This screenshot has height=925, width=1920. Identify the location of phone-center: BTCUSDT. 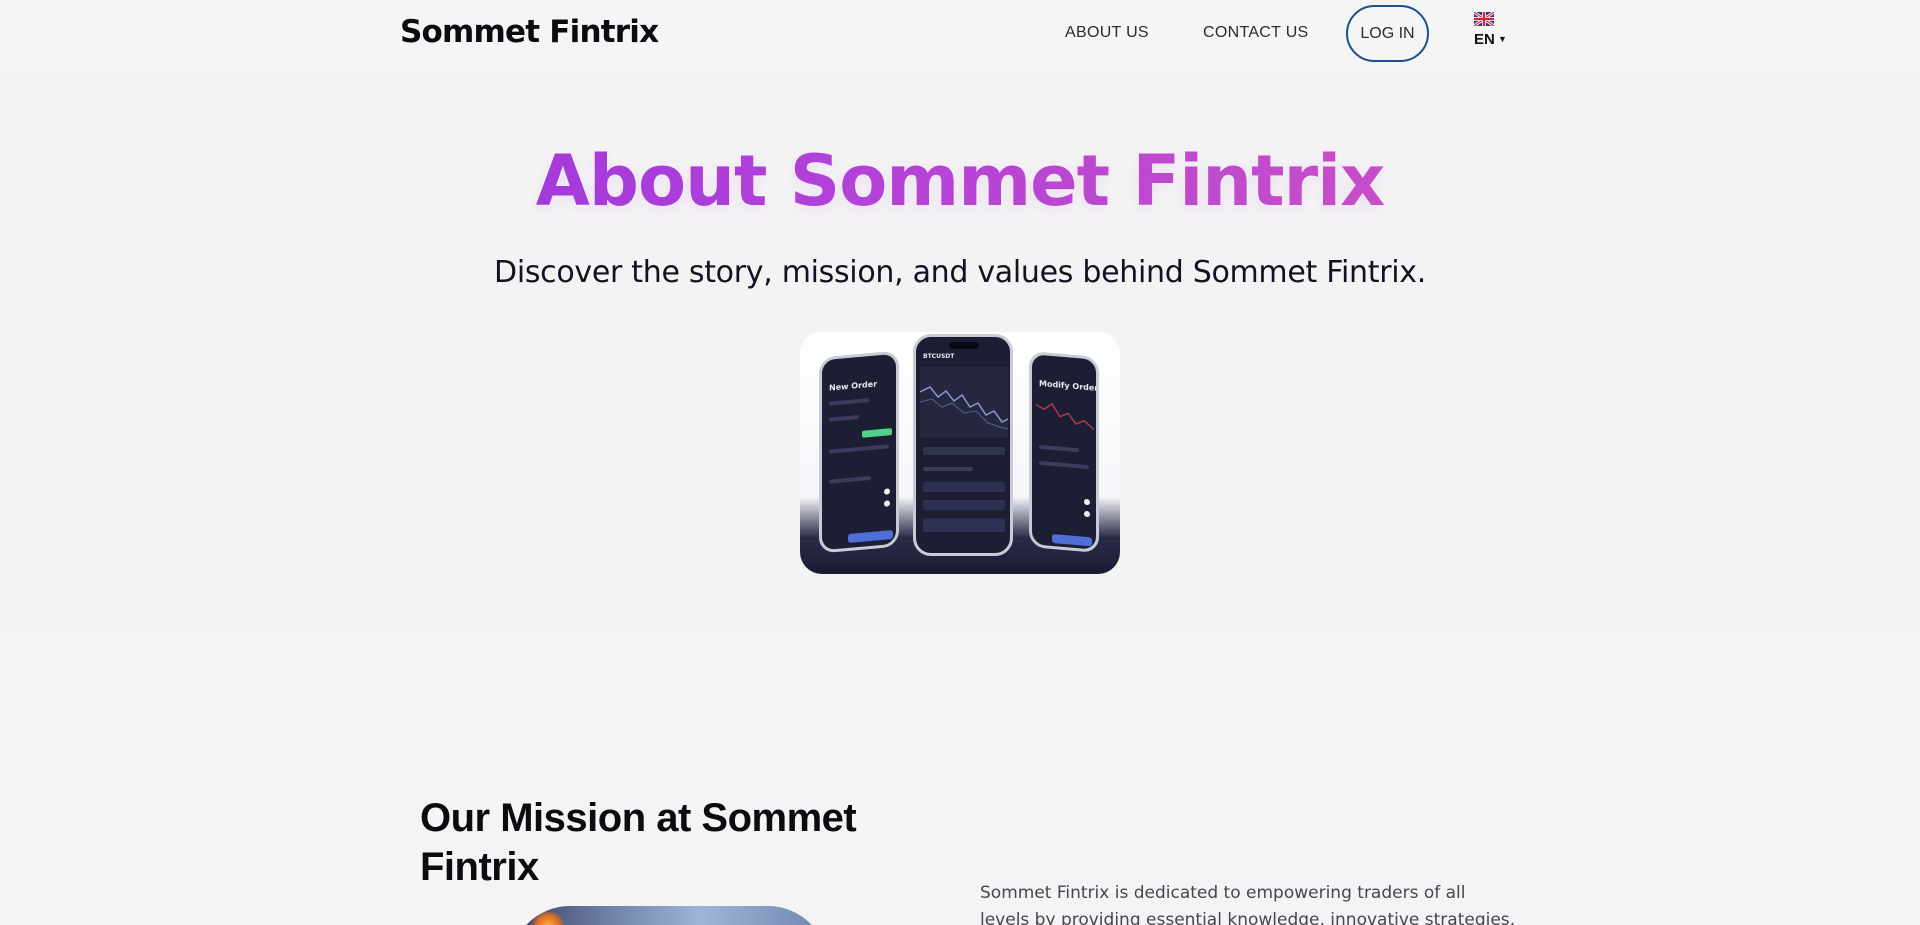
(963, 445).